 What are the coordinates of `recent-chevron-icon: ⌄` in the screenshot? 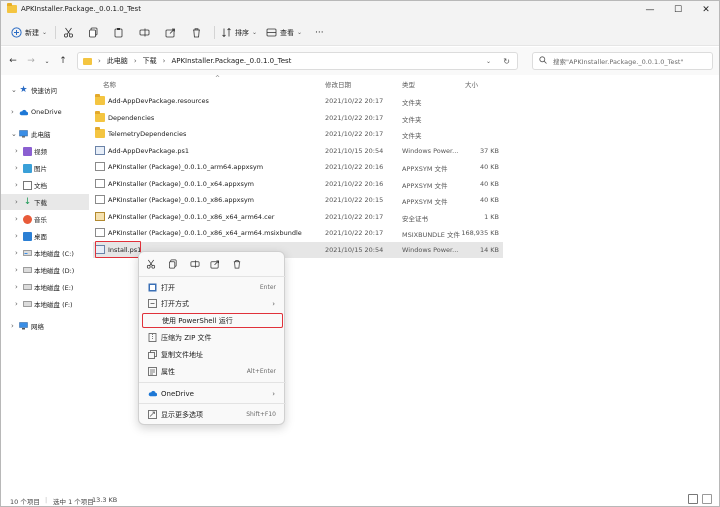 It's located at (47, 61).